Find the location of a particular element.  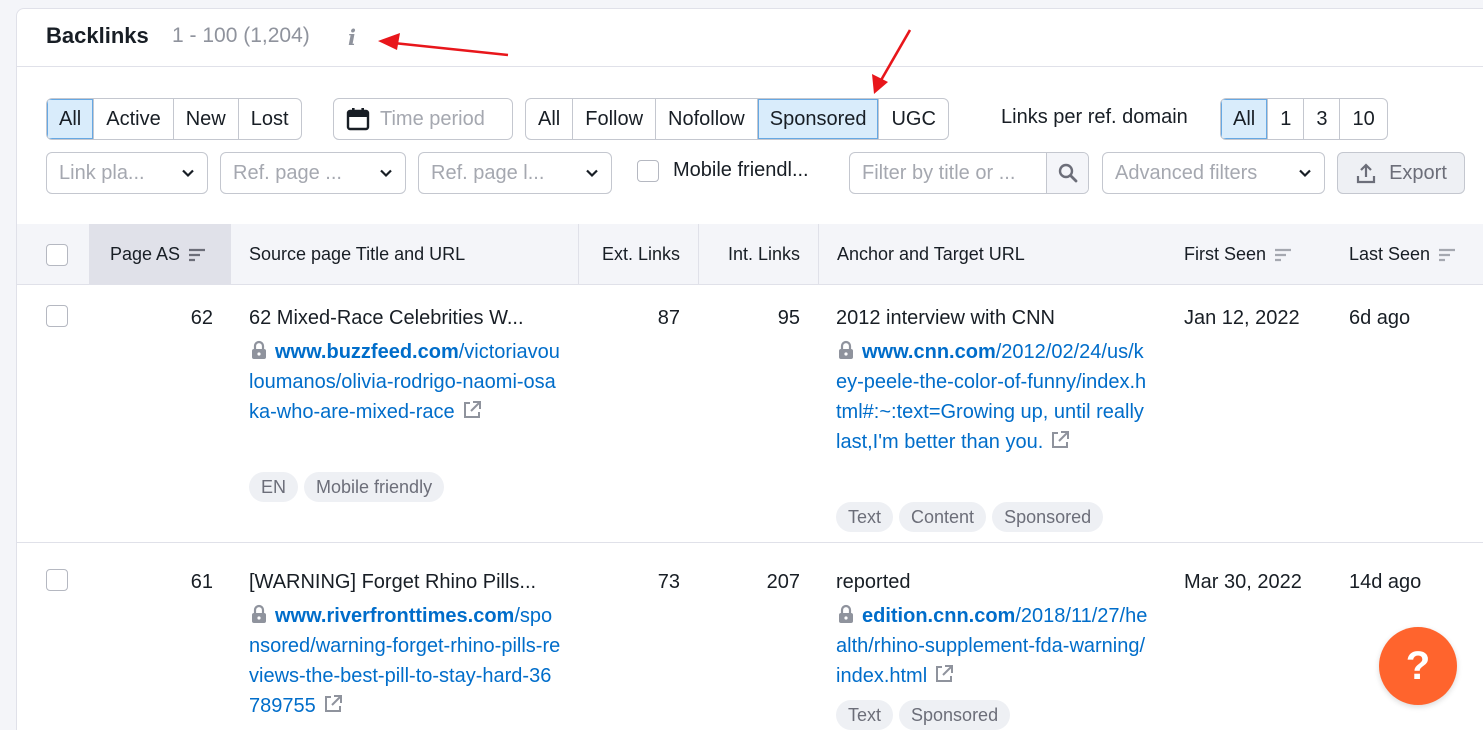

column-source-label: Source page Title and URL is located at coordinates (357, 254).